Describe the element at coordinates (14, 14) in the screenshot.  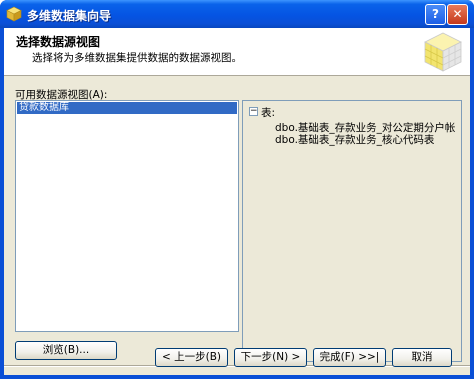
I see `cube-app-icon` at that location.